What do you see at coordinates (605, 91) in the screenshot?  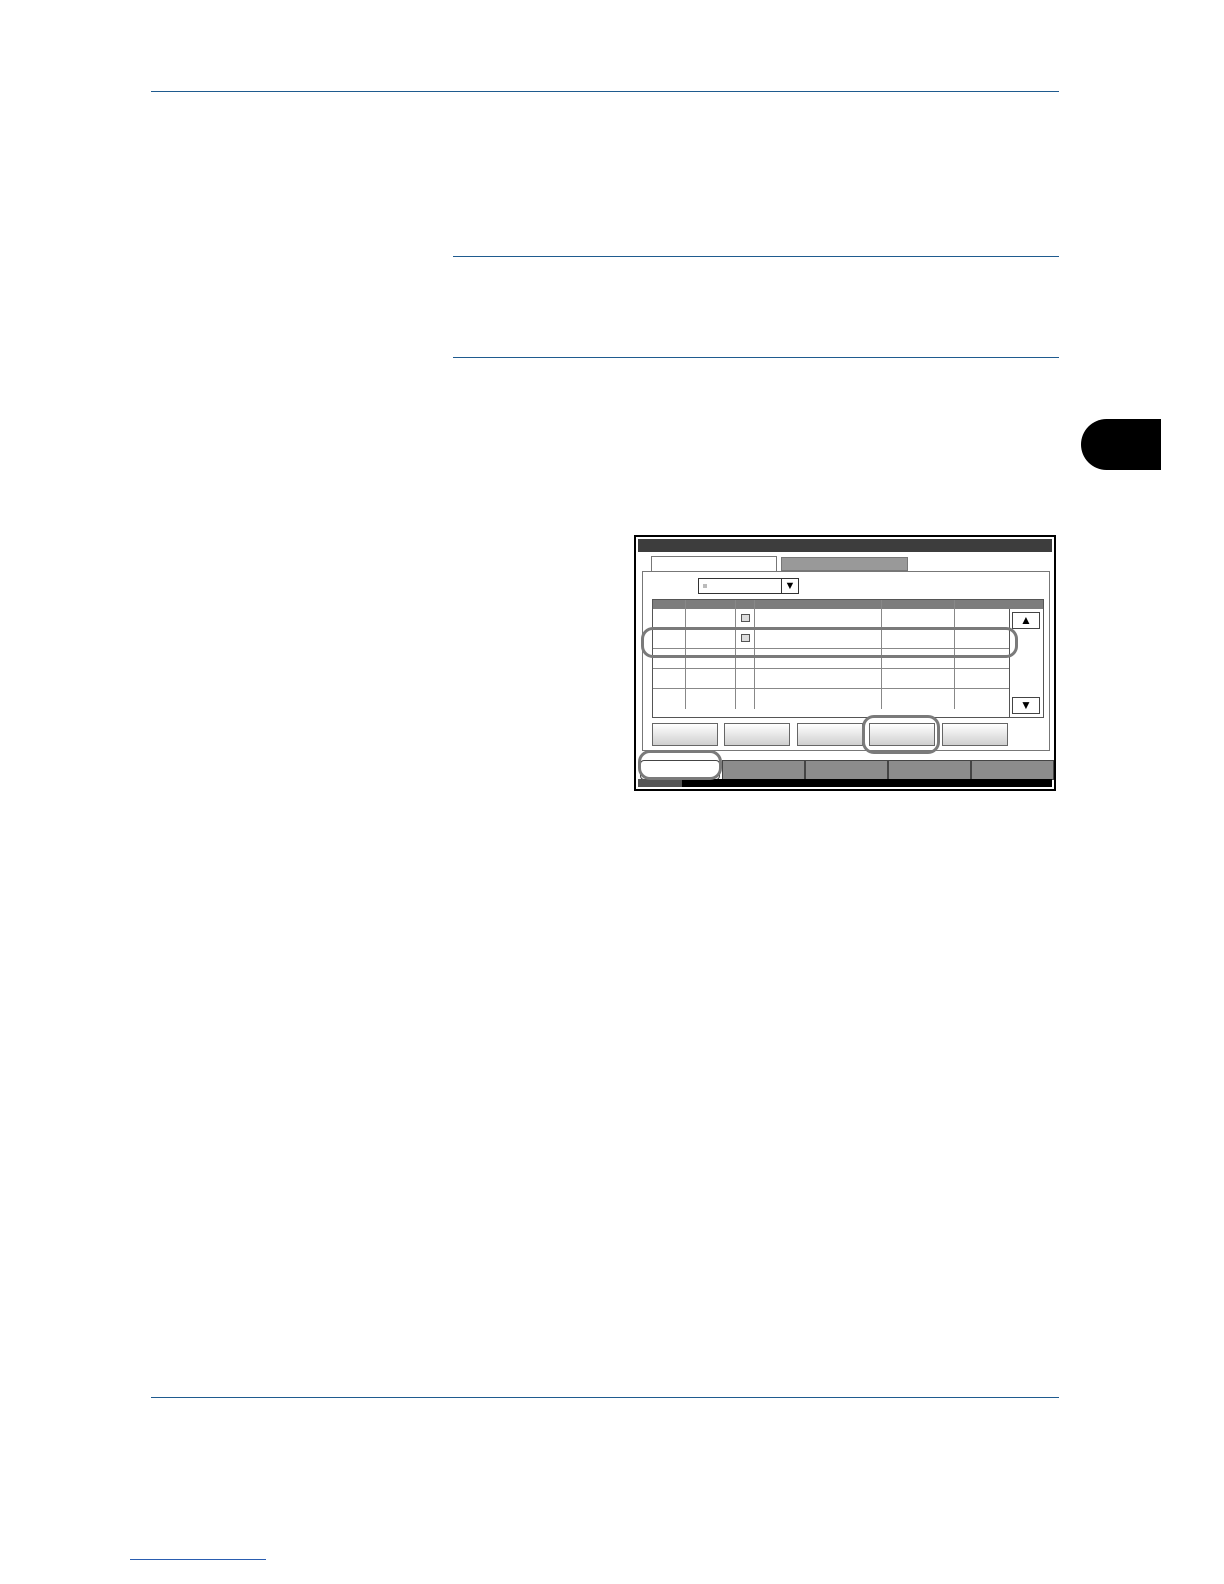 I see `header-rule` at bounding box center [605, 91].